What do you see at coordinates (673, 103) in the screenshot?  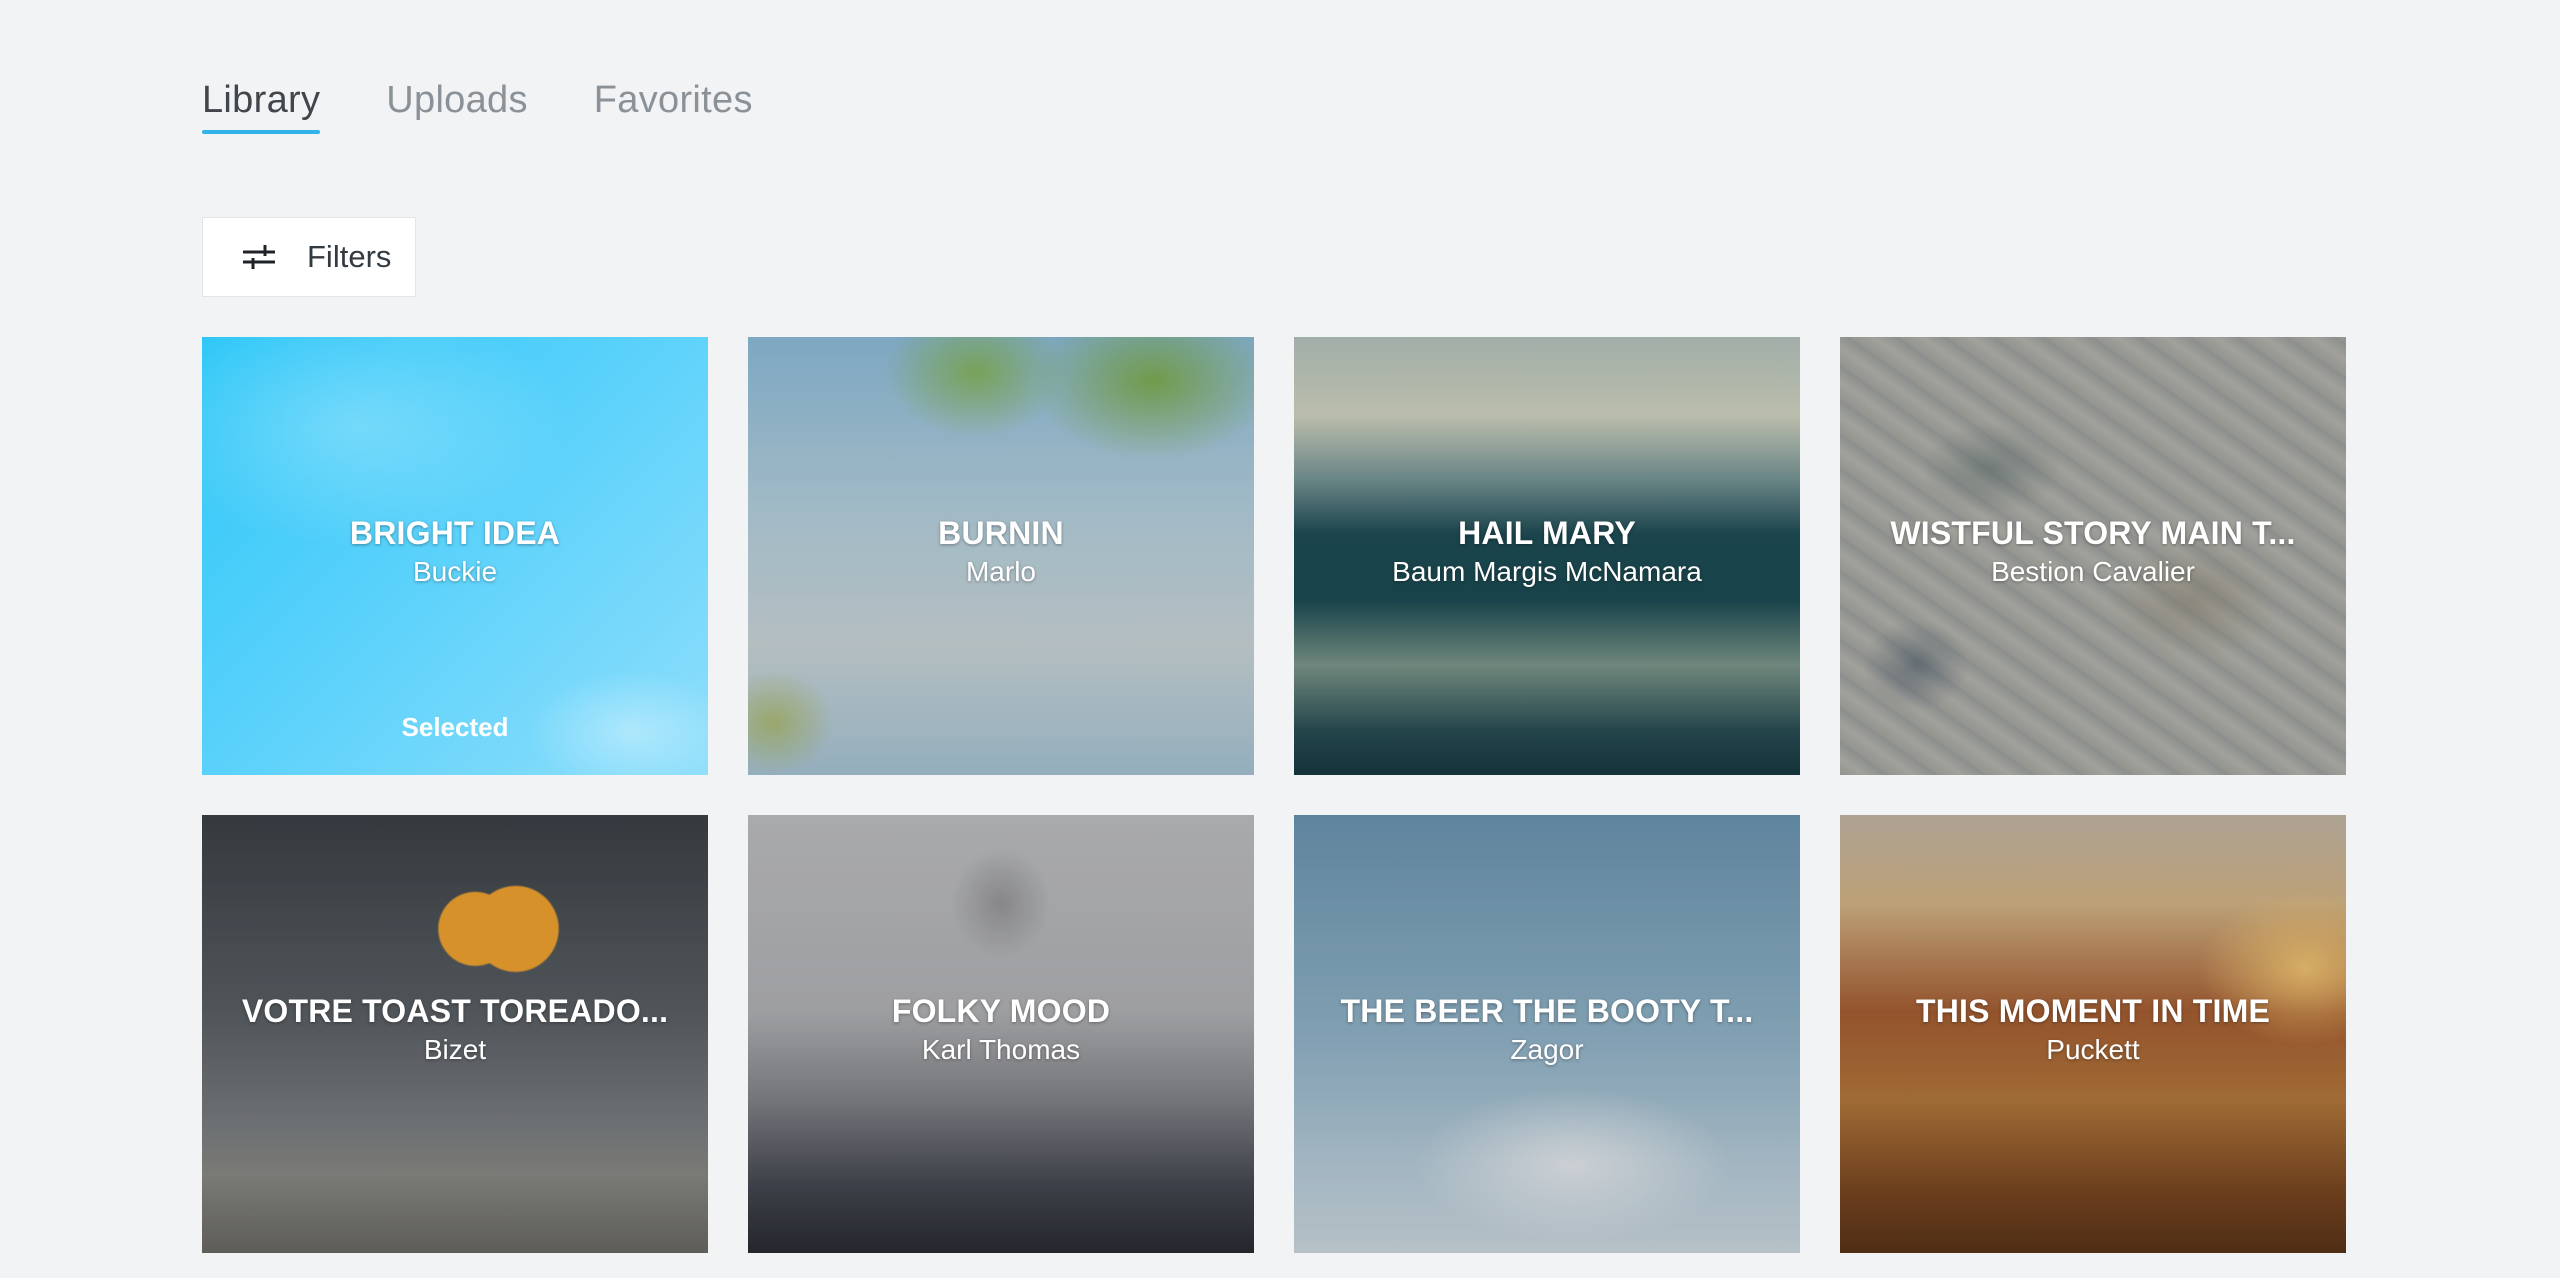 I see `tab-favorites: Favorites` at bounding box center [673, 103].